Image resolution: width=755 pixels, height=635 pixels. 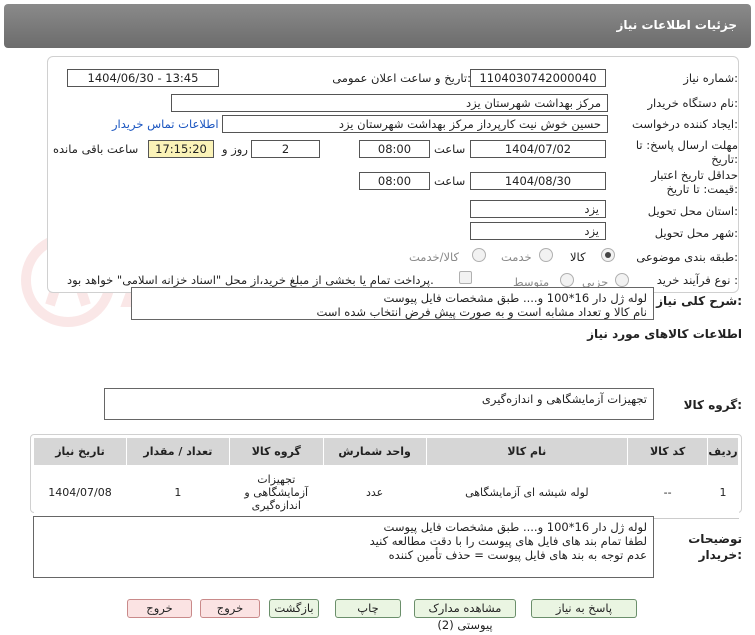 I want to click on validity-date-field: 1404/08/30, so click(x=538, y=181).